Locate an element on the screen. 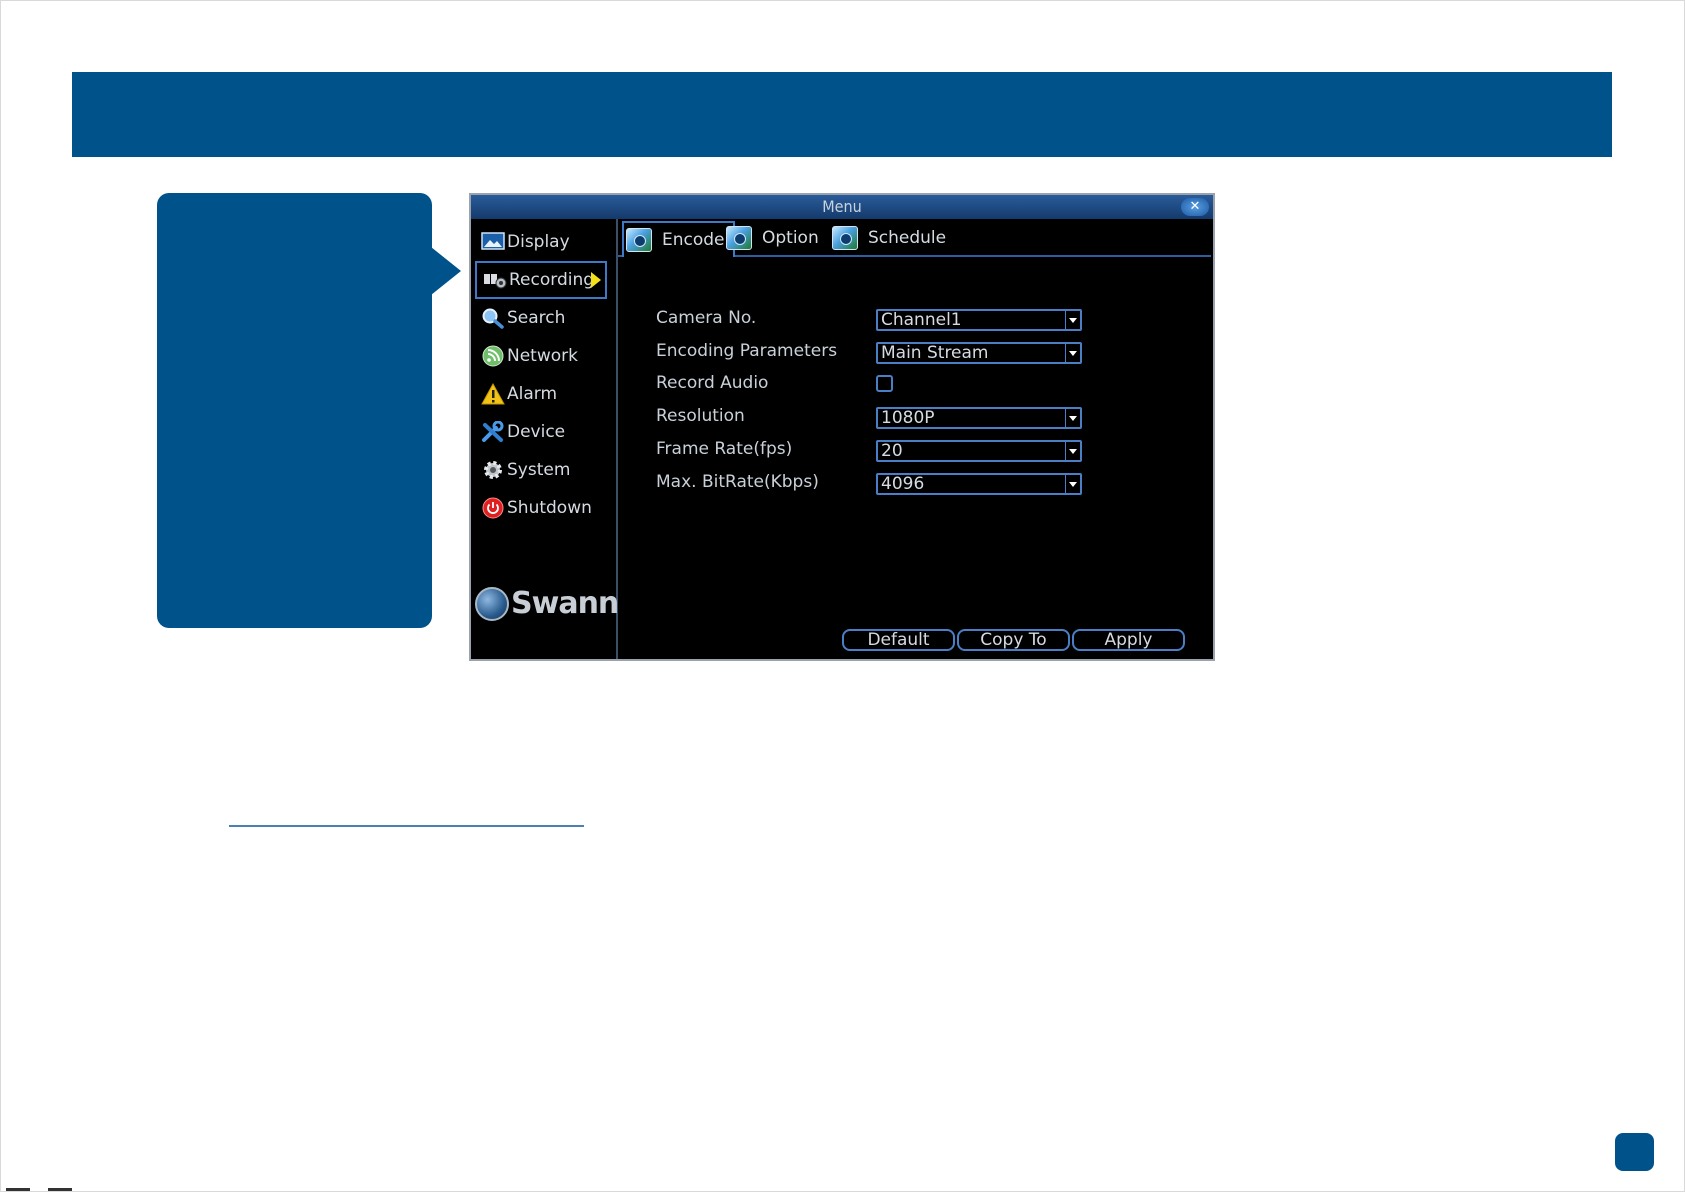 This screenshot has height=1192, width=1685. default-button: Default is located at coordinates (898, 640).